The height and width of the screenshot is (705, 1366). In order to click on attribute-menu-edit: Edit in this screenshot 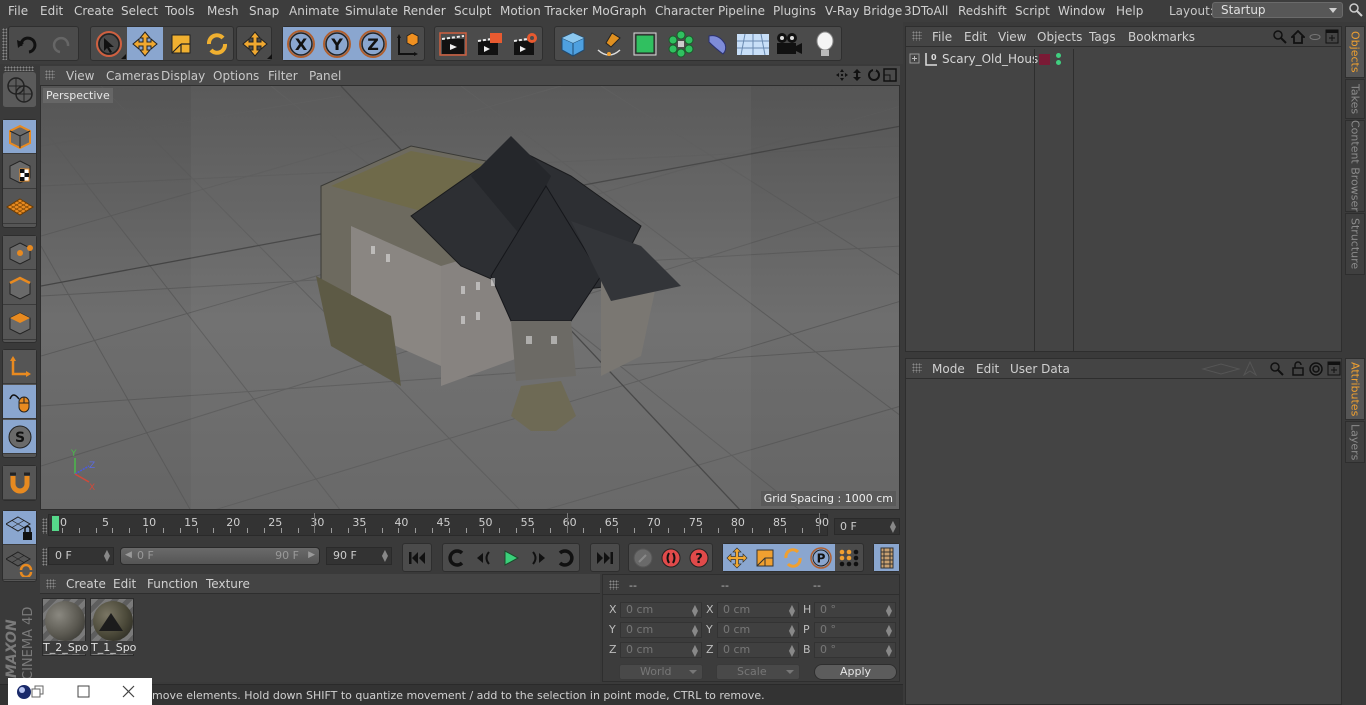, I will do `click(987, 369)`.